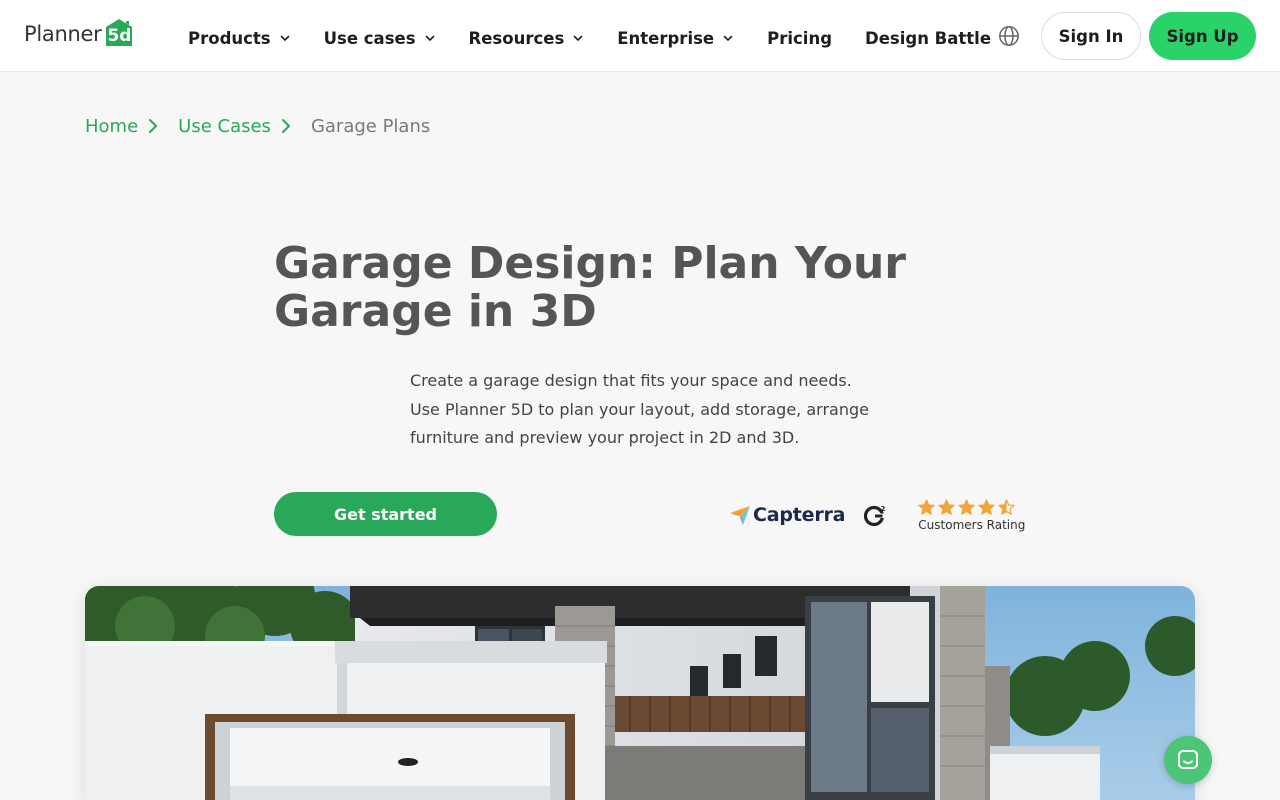 The width and height of the screenshot is (1280, 800). Describe the element at coordinates (972, 524) in the screenshot. I see `rating-label: Customers Rating` at that location.